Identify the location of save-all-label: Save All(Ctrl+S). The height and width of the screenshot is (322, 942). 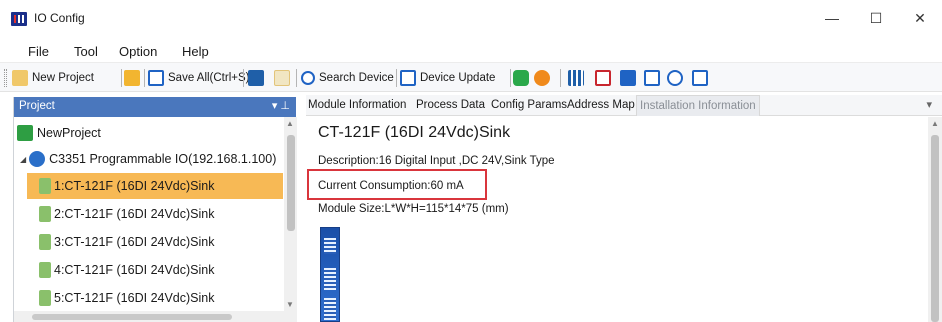
(209, 78).